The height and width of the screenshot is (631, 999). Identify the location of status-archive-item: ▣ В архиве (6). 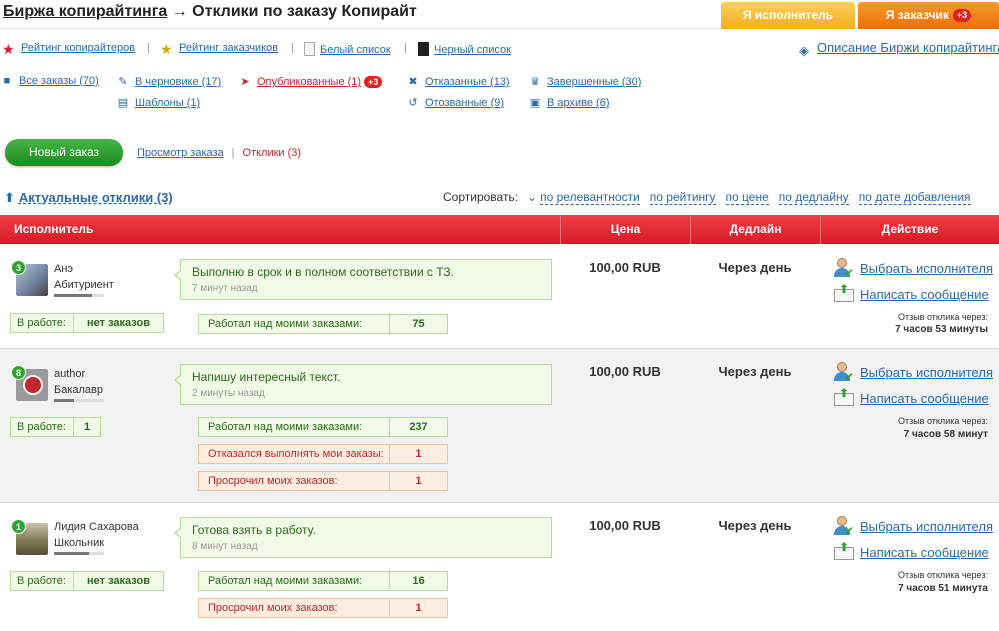
(569, 102).